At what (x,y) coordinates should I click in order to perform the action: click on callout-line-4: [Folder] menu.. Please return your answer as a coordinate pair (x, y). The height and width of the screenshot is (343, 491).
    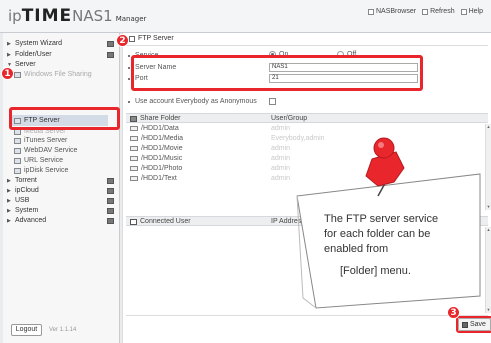
    Looking at the image, I should click on (375, 271).